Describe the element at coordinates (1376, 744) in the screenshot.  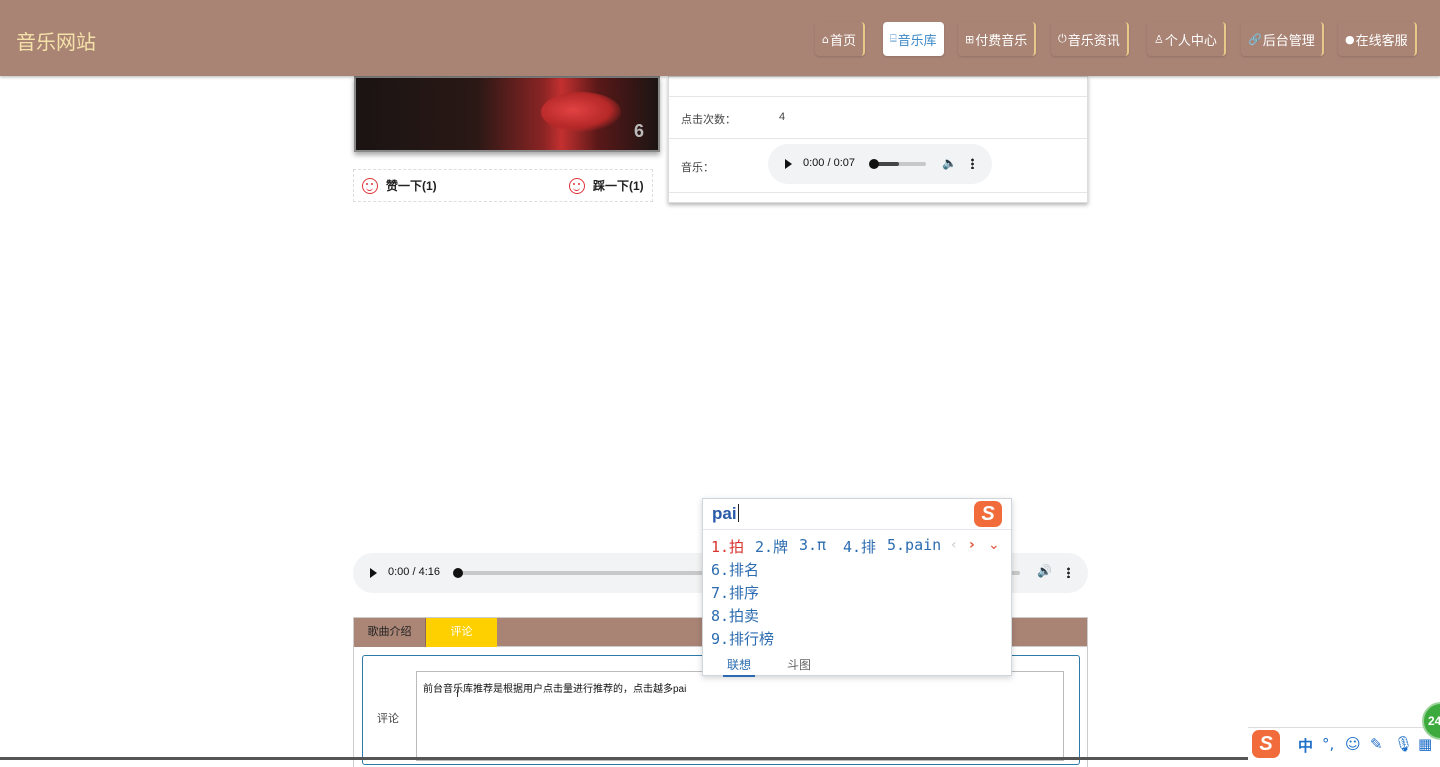
I see `pen-icon: ✎` at that location.